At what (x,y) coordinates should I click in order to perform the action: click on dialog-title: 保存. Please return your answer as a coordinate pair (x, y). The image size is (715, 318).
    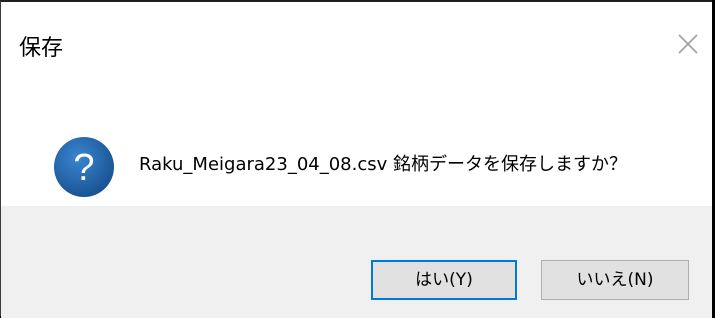
    Looking at the image, I should click on (41, 48).